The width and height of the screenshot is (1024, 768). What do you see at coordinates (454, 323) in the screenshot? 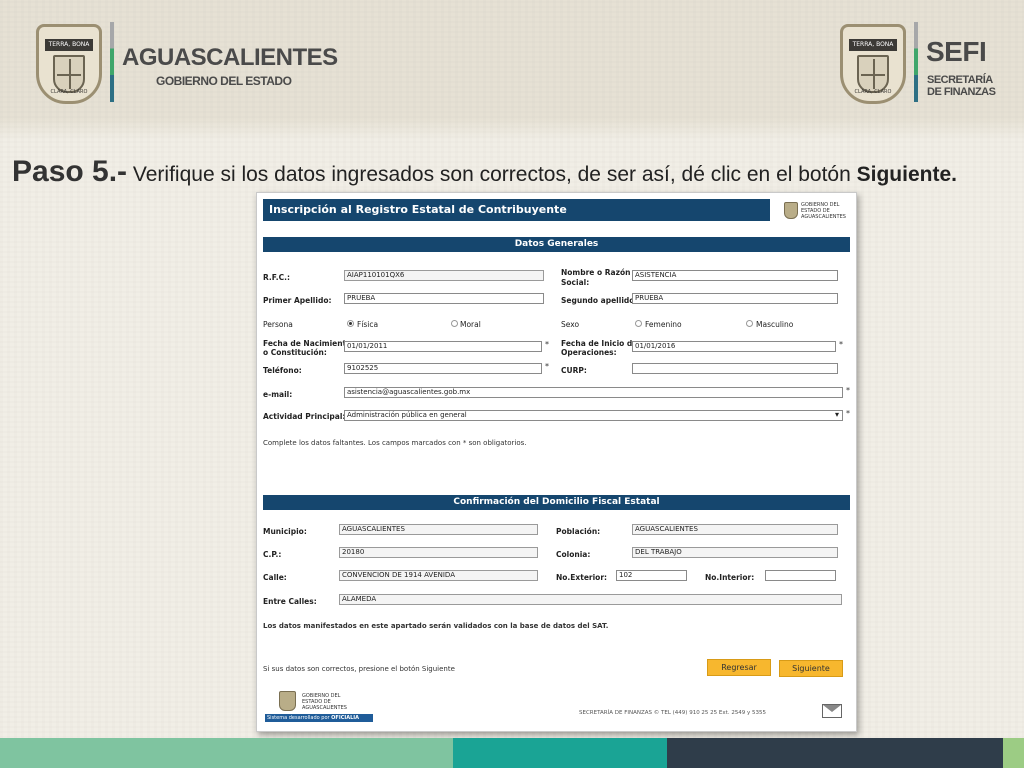
I see `persona-moral-radio` at bounding box center [454, 323].